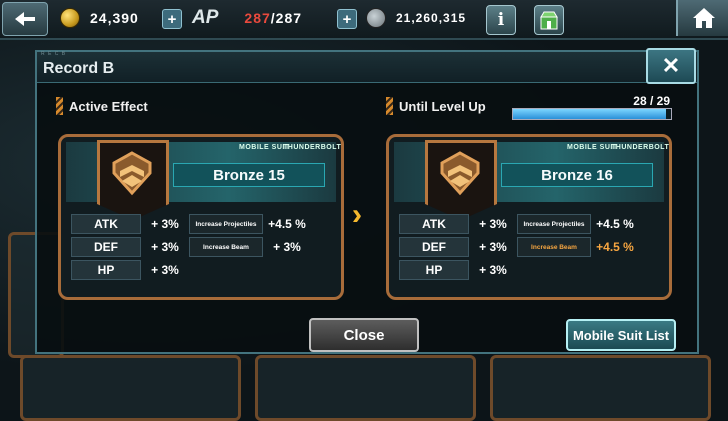  What do you see at coordinates (114, 18) in the screenshot?
I see `gold-value: 24,390` at bounding box center [114, 18].